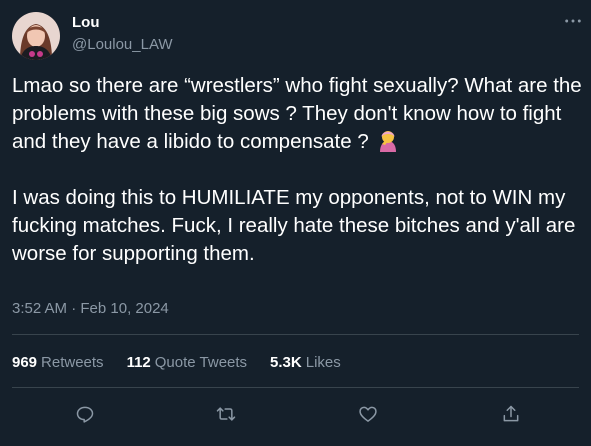 This screenshot has height=446, width=591. I want to click on share-button, so click(511, 414).